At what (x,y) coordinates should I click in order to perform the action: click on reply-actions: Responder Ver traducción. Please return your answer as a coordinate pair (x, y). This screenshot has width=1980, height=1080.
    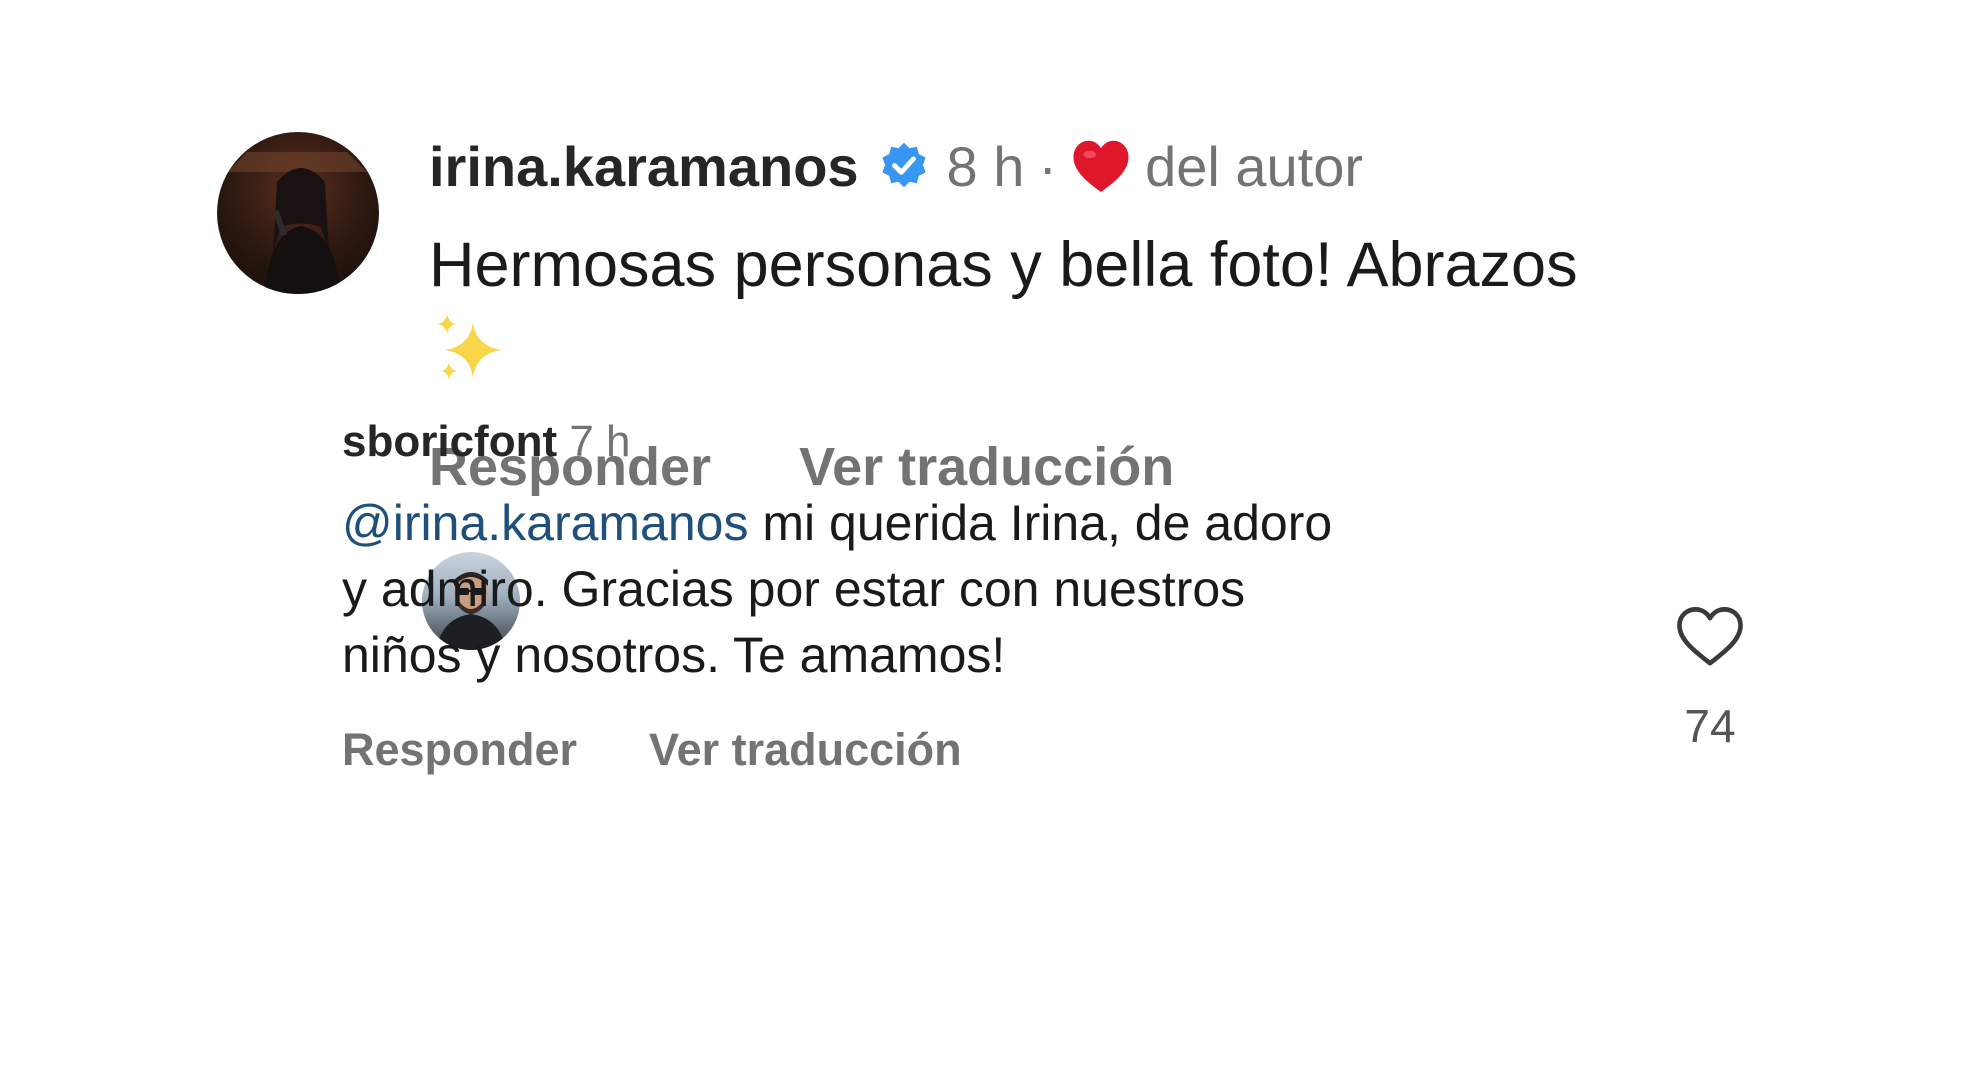
    Looking at the image, I should click on (942, 750).